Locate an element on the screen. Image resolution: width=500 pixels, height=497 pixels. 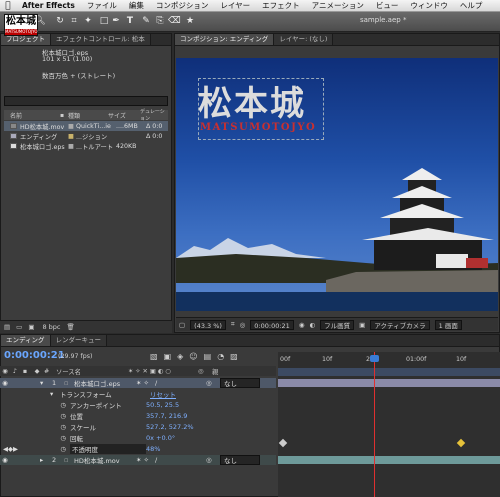
layer-2-duration-bar is located at coordinates (389, 460).